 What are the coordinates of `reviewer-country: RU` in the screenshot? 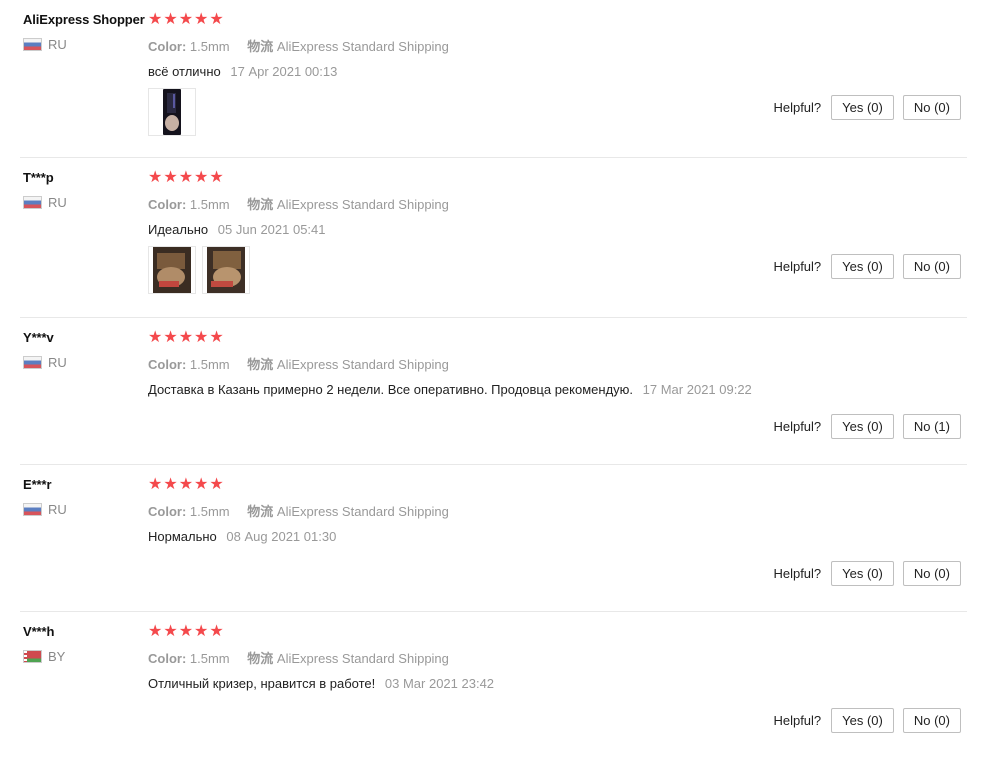 It's located at (85, 362).